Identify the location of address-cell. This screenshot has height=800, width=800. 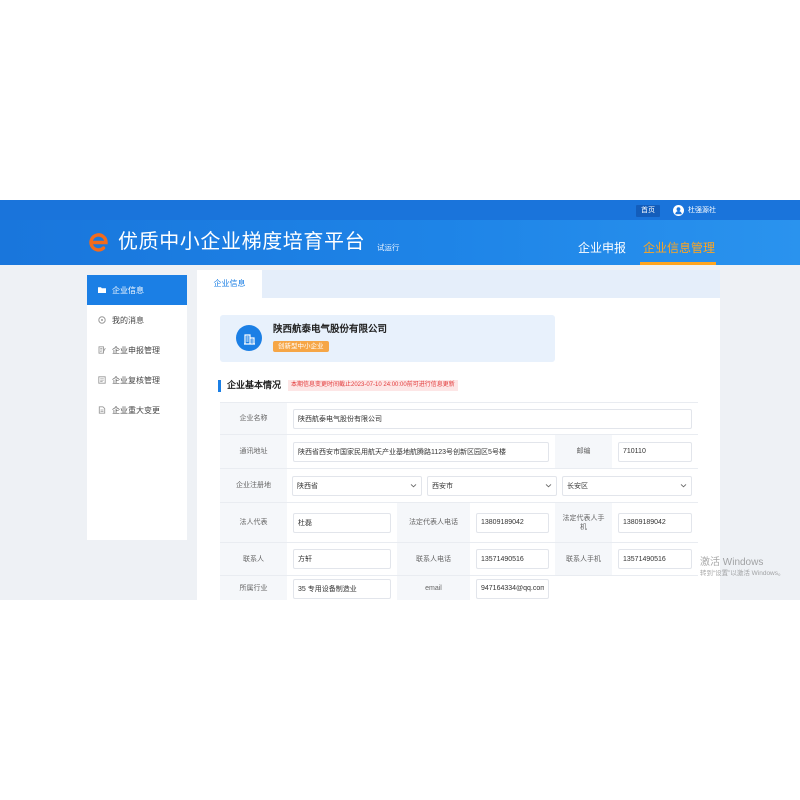
(421, 451).